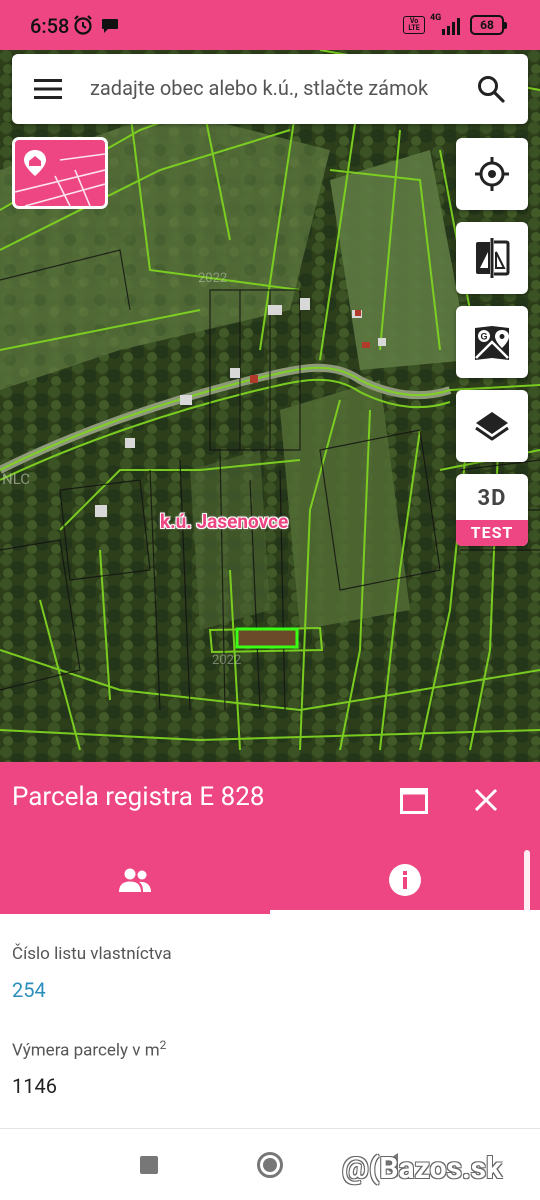  Describe the element at coordinates (414, 801) in the screenshot. I see `maximize-icon` at that location.